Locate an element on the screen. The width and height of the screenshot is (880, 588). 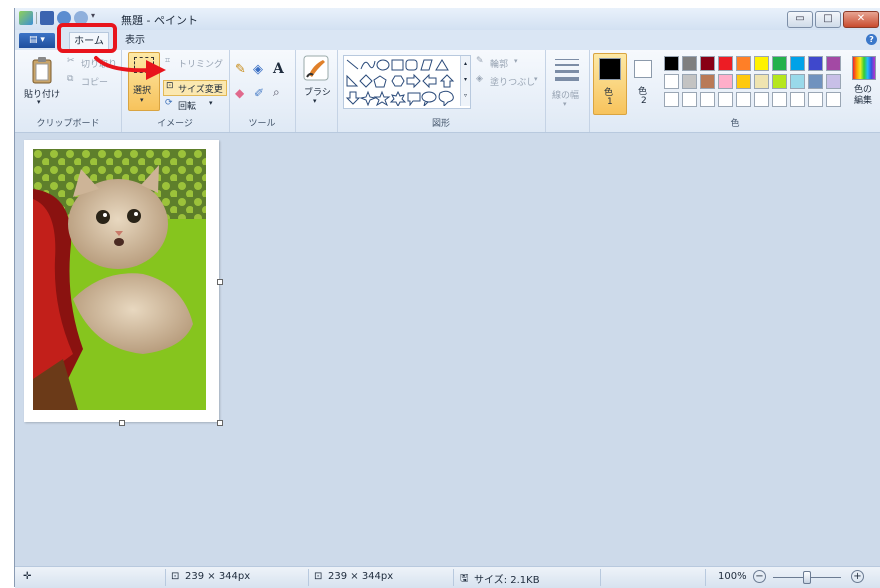
outline-icon: ✎ is located at coordinates (480, 61).